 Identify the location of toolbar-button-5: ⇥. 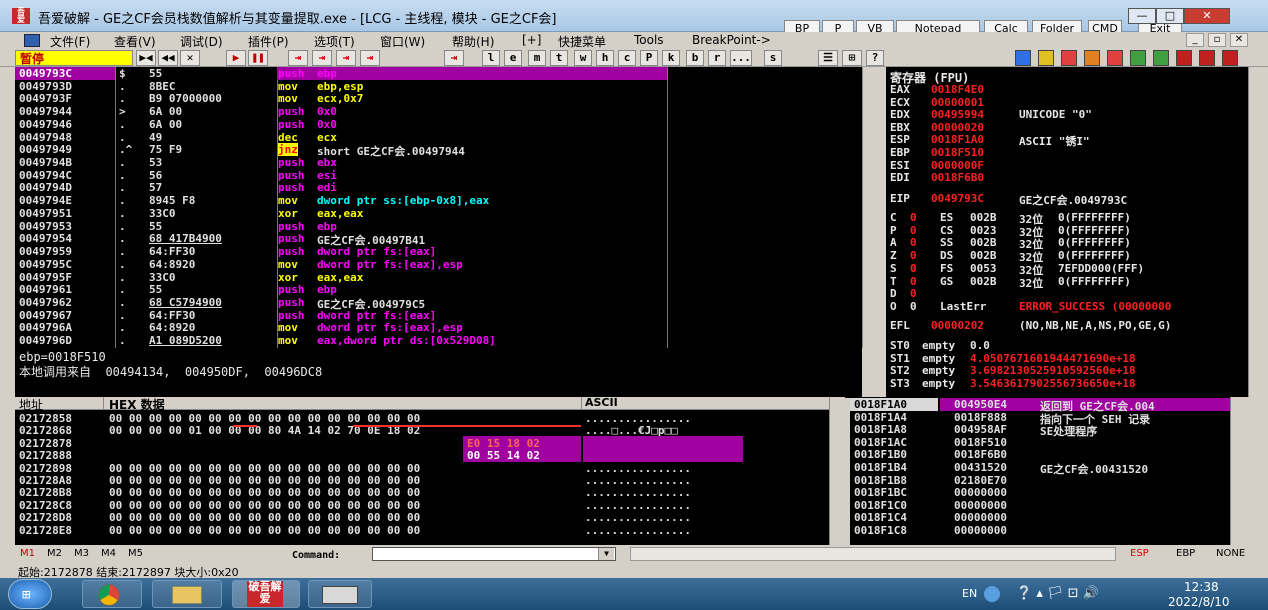
(298, 58).